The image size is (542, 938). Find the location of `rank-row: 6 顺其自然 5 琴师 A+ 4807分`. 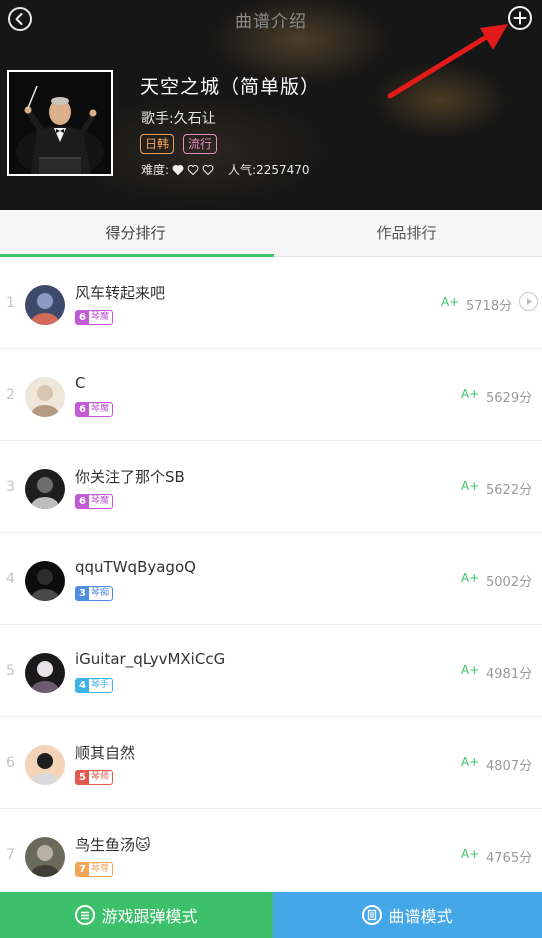

rank-row: 6 顺其自然 5 琴师 A+ 4807分 is located at coordinates (271, 763).